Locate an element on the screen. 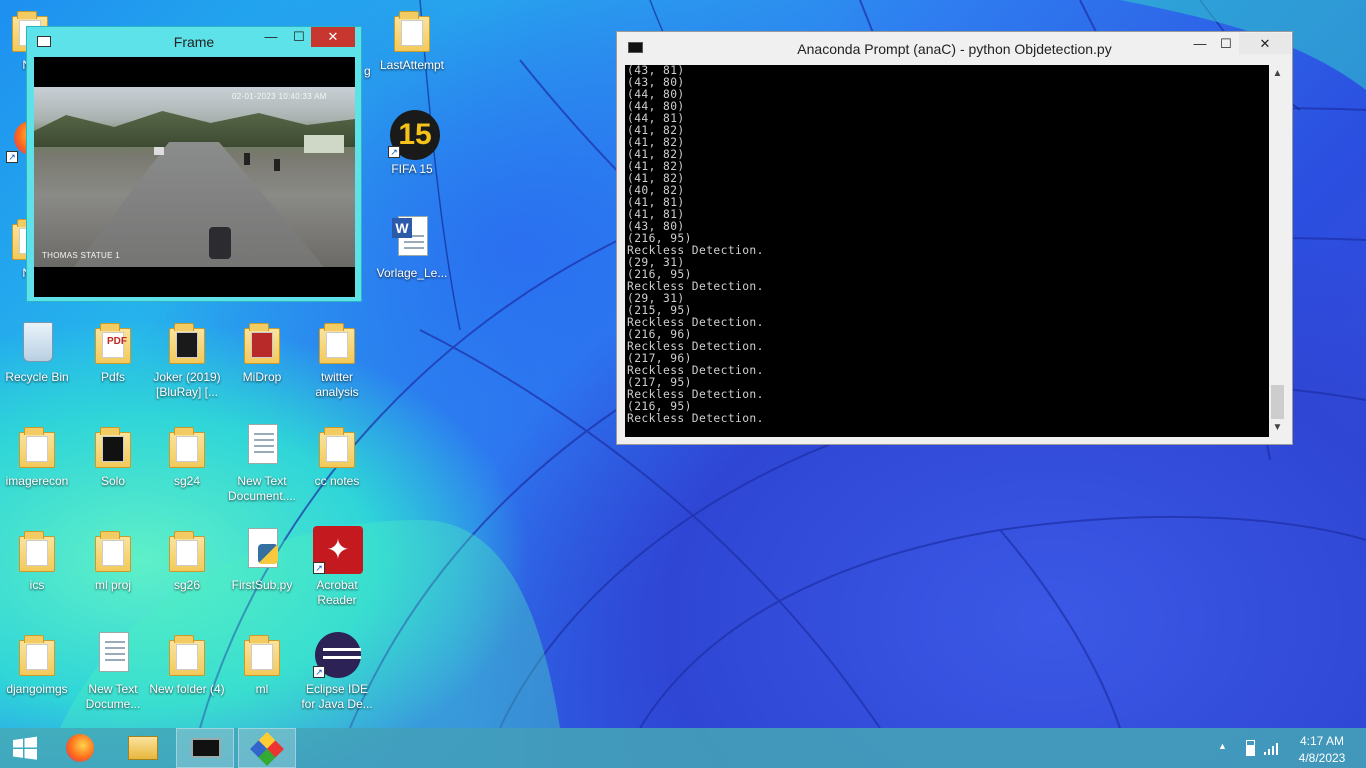  desktop-partial-label: g is located at coordinates (367, 71).